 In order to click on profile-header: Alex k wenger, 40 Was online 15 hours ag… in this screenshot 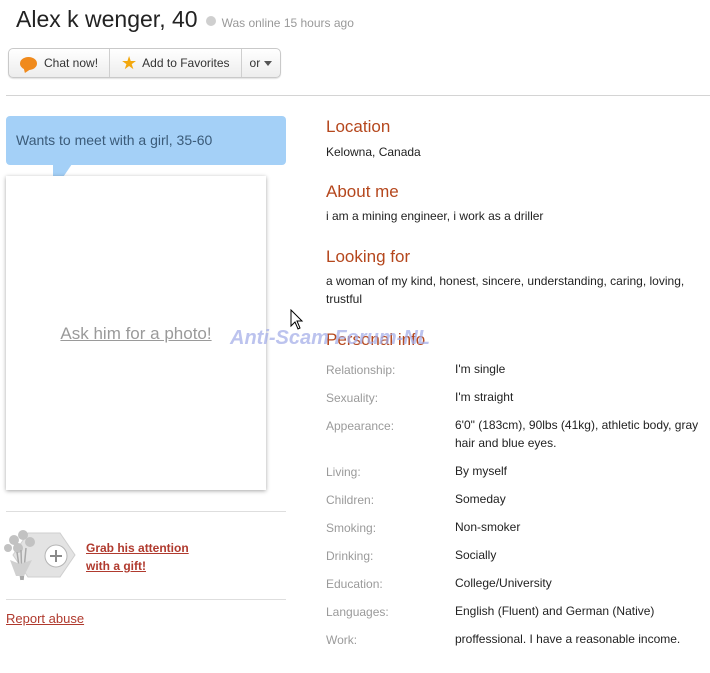, I will do `click(185, 19)`.